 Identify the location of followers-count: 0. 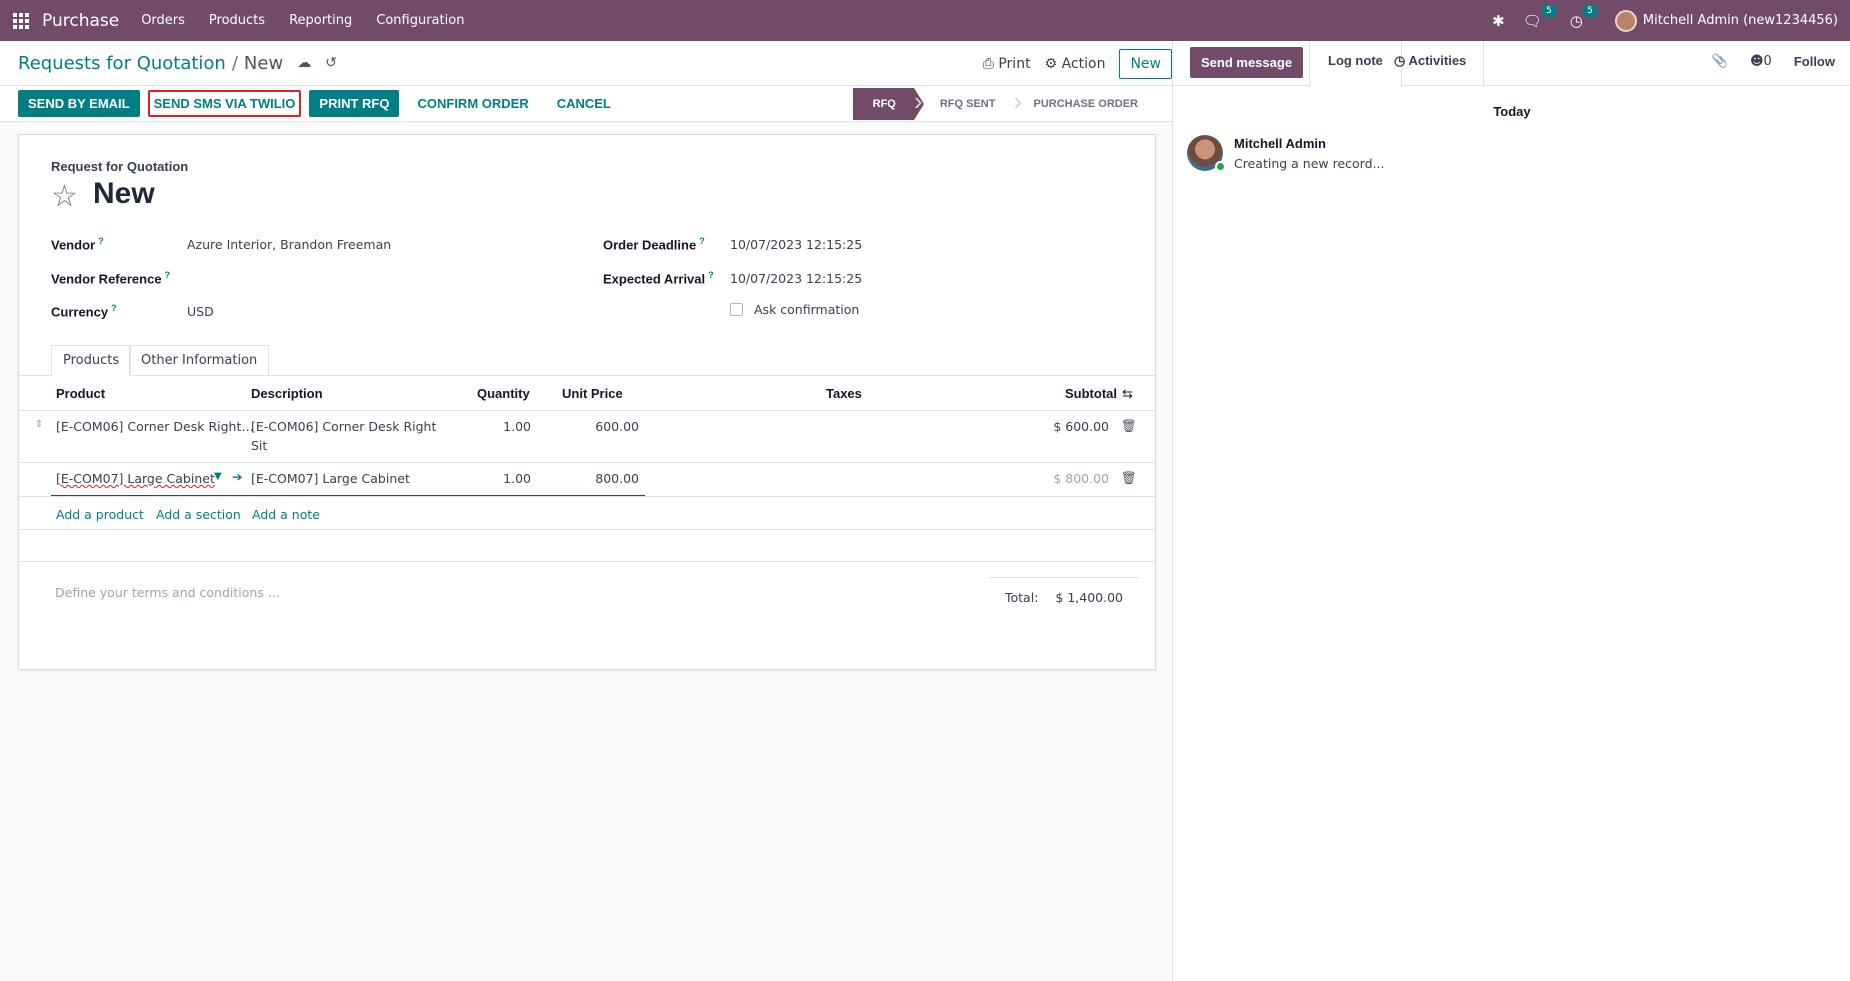
(1767, 61).